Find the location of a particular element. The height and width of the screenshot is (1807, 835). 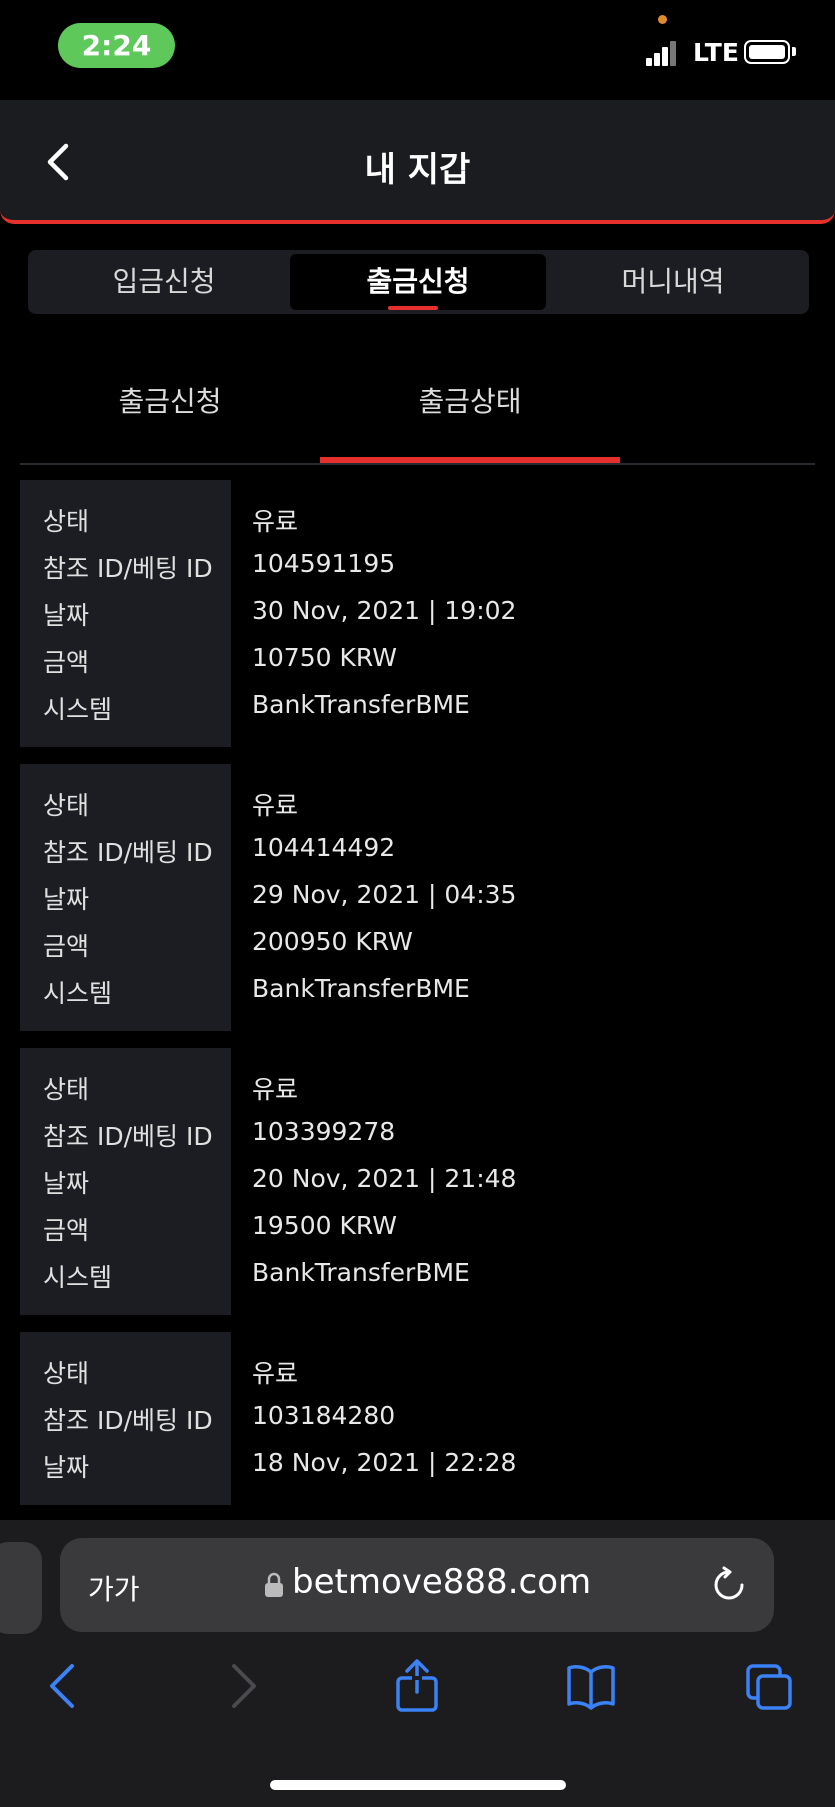

ref-id-value: 103184280 is located at coordinates (324, 1415).